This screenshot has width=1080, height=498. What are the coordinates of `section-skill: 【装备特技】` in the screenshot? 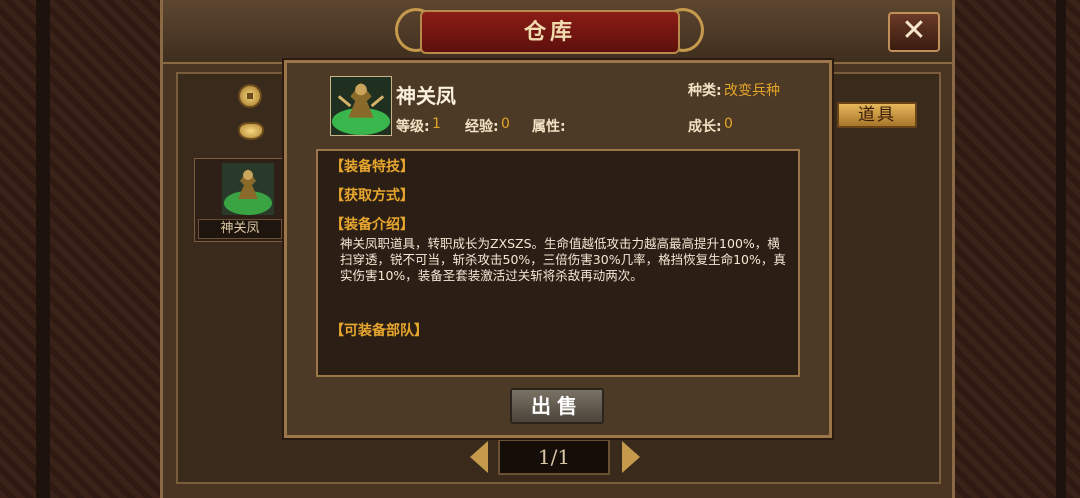 It's located at (372, 167).